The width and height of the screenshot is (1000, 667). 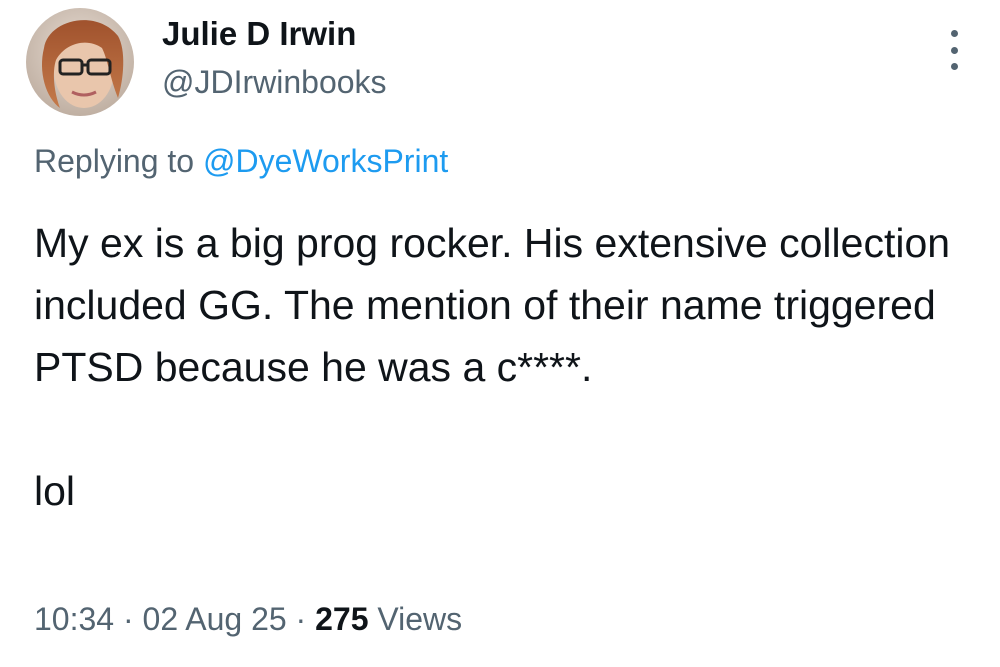 What do you see at coordinates (325, 161) in the screenshot?
I see `reply-target-link: @DyeWorksPrint` at bounding box center [325, 161].